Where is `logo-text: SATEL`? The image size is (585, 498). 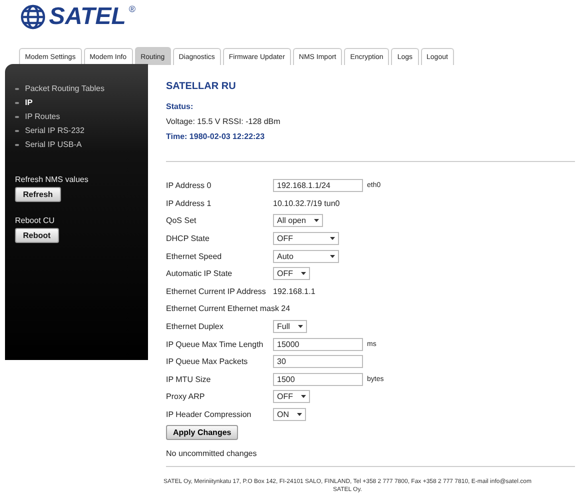
logo-text: SATEL is located at coordinates (87, 17).